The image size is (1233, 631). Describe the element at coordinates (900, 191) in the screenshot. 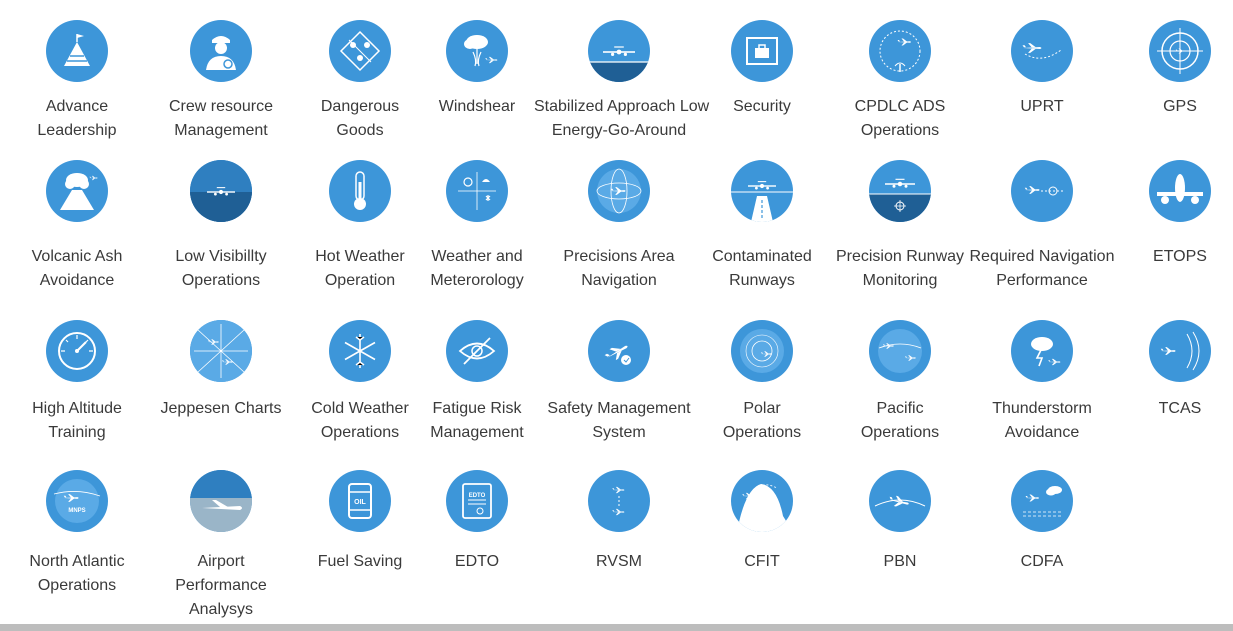

I see `runway-monitor-icon` at that location.